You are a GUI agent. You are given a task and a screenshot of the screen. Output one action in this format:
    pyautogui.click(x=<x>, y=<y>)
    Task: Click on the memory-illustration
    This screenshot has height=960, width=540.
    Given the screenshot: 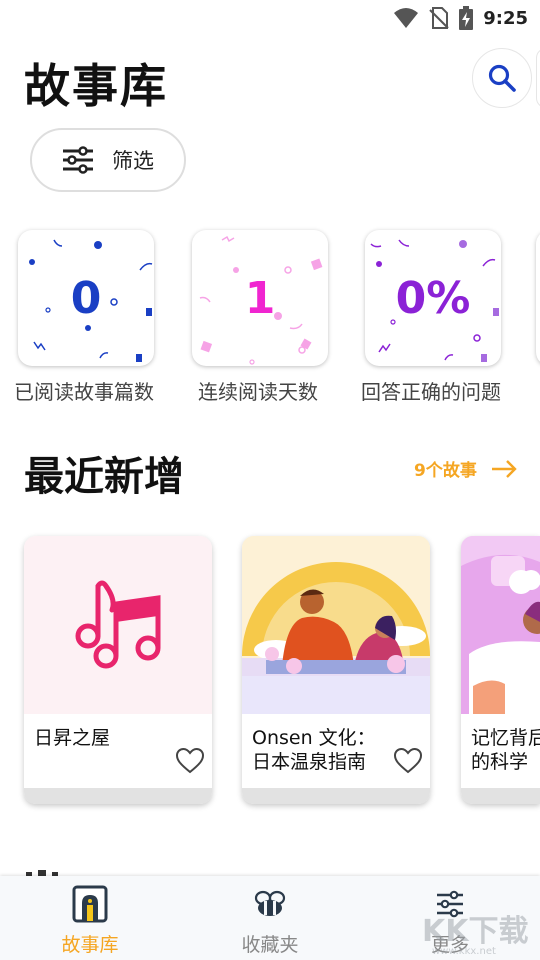 What is the action you would take?
    pyautogui.click(x=500, y=625)
    